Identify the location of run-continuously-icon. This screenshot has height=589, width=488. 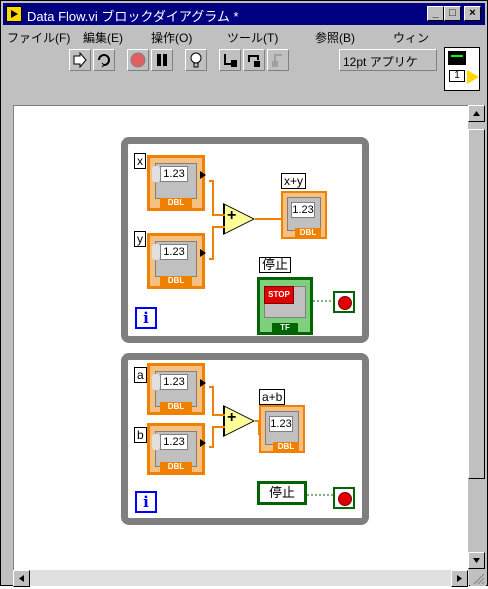
(104, 61).